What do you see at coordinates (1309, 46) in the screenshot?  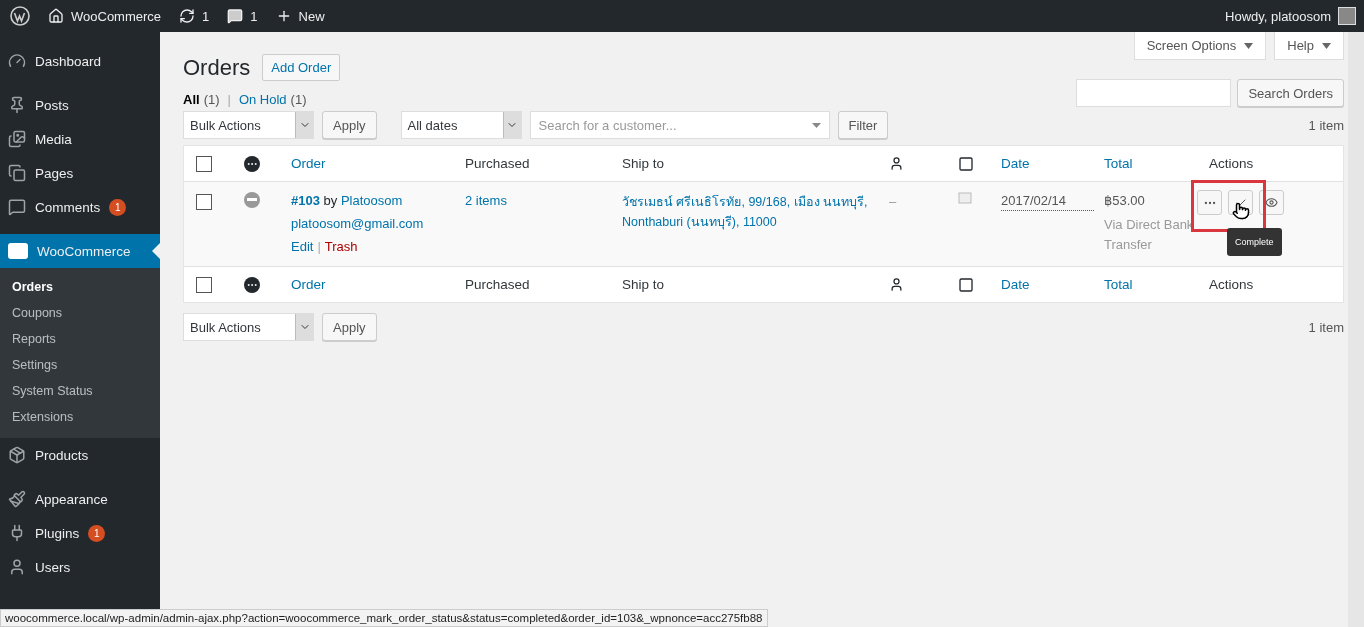 I see `screen-meta-tab: Help` at bounding box center [1309, 46].